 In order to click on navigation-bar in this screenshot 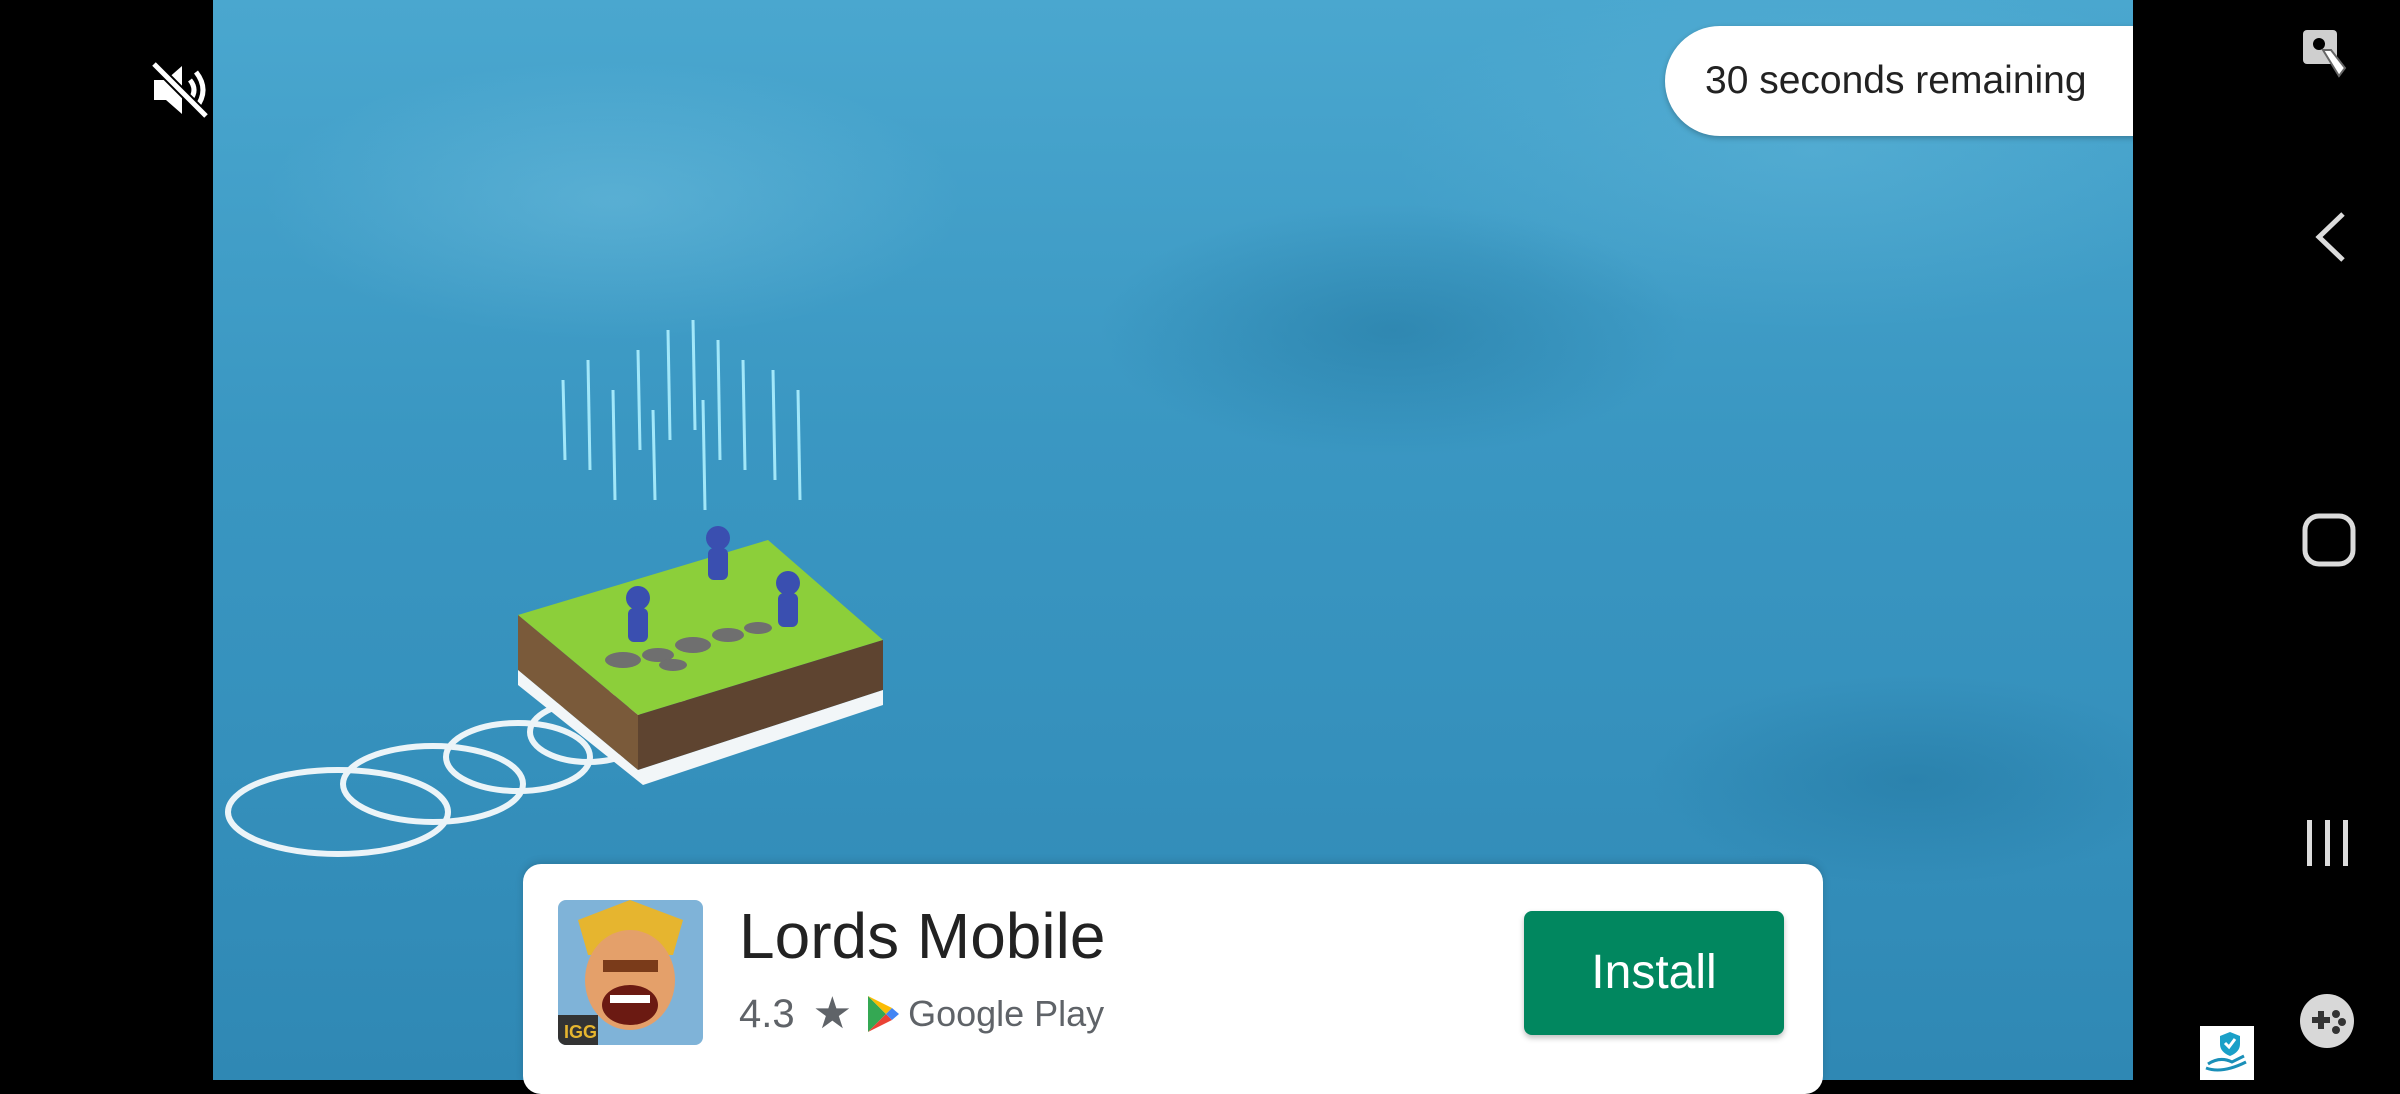, I will do `click(2266, 540)`.